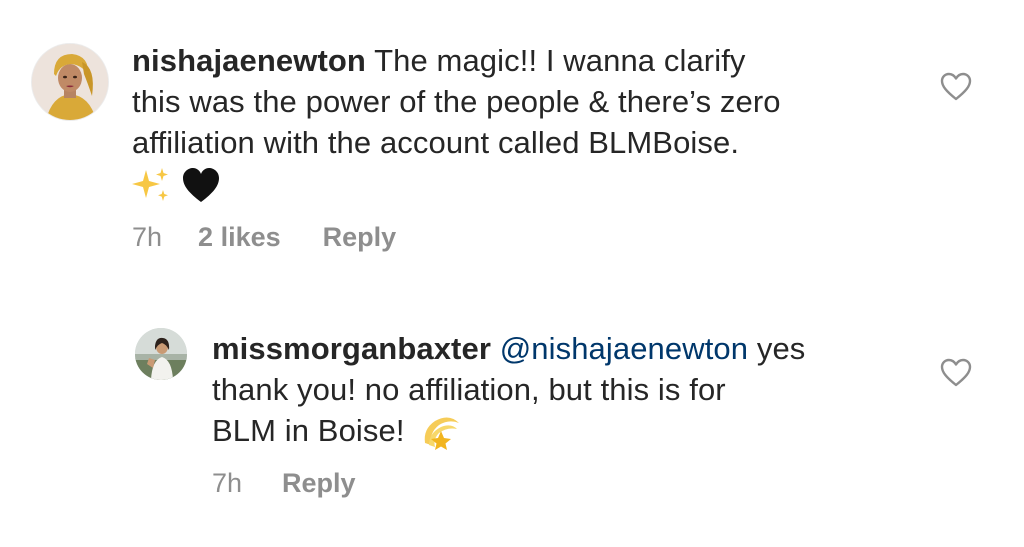 The width and height of the screenshot is (1024, 547). I want to click on comment-line-3-text: BLM in Boise!, so click(308, 430).